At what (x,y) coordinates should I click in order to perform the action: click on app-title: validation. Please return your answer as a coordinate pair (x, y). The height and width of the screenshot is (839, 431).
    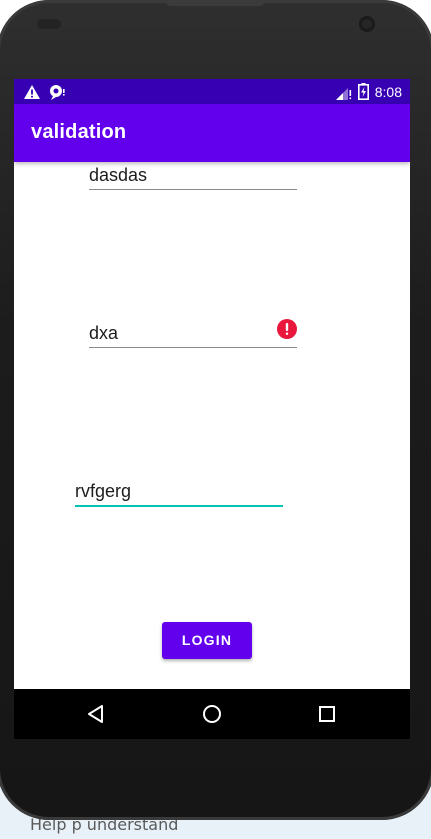
    Looking at the image, I should click on (79, 132).